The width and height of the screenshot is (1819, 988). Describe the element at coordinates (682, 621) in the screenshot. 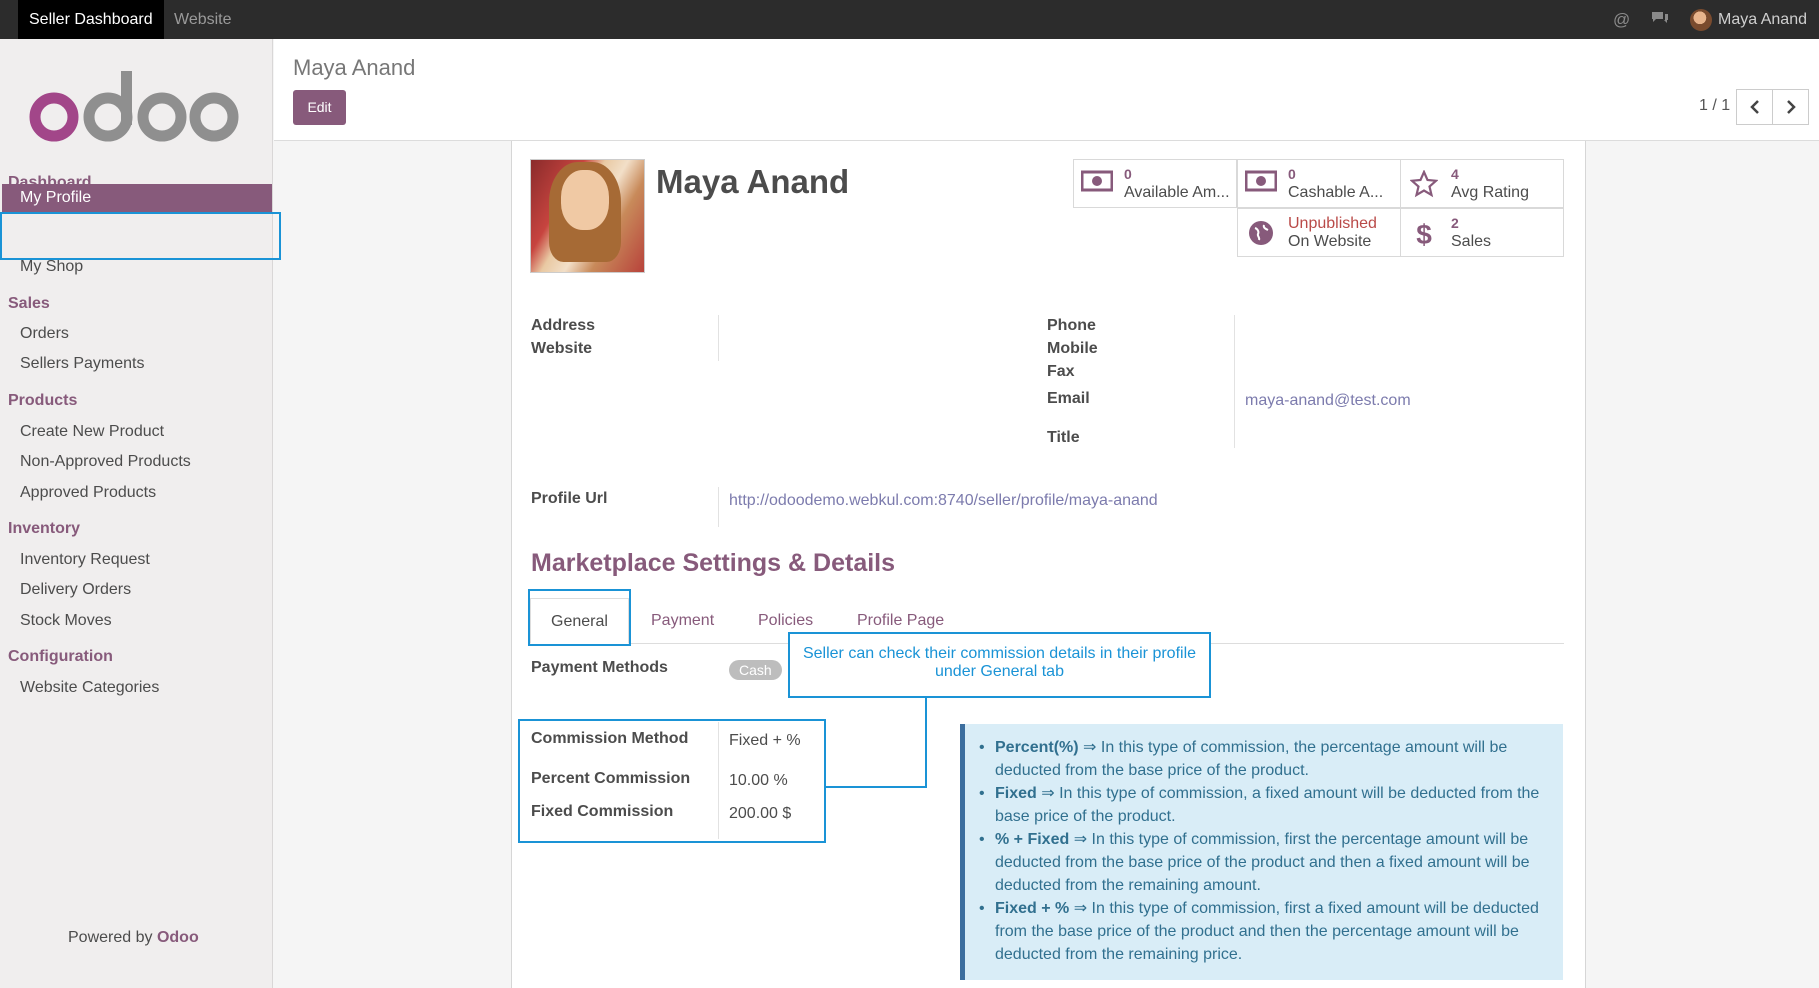

I see `tab-payment: Payment` at that location.